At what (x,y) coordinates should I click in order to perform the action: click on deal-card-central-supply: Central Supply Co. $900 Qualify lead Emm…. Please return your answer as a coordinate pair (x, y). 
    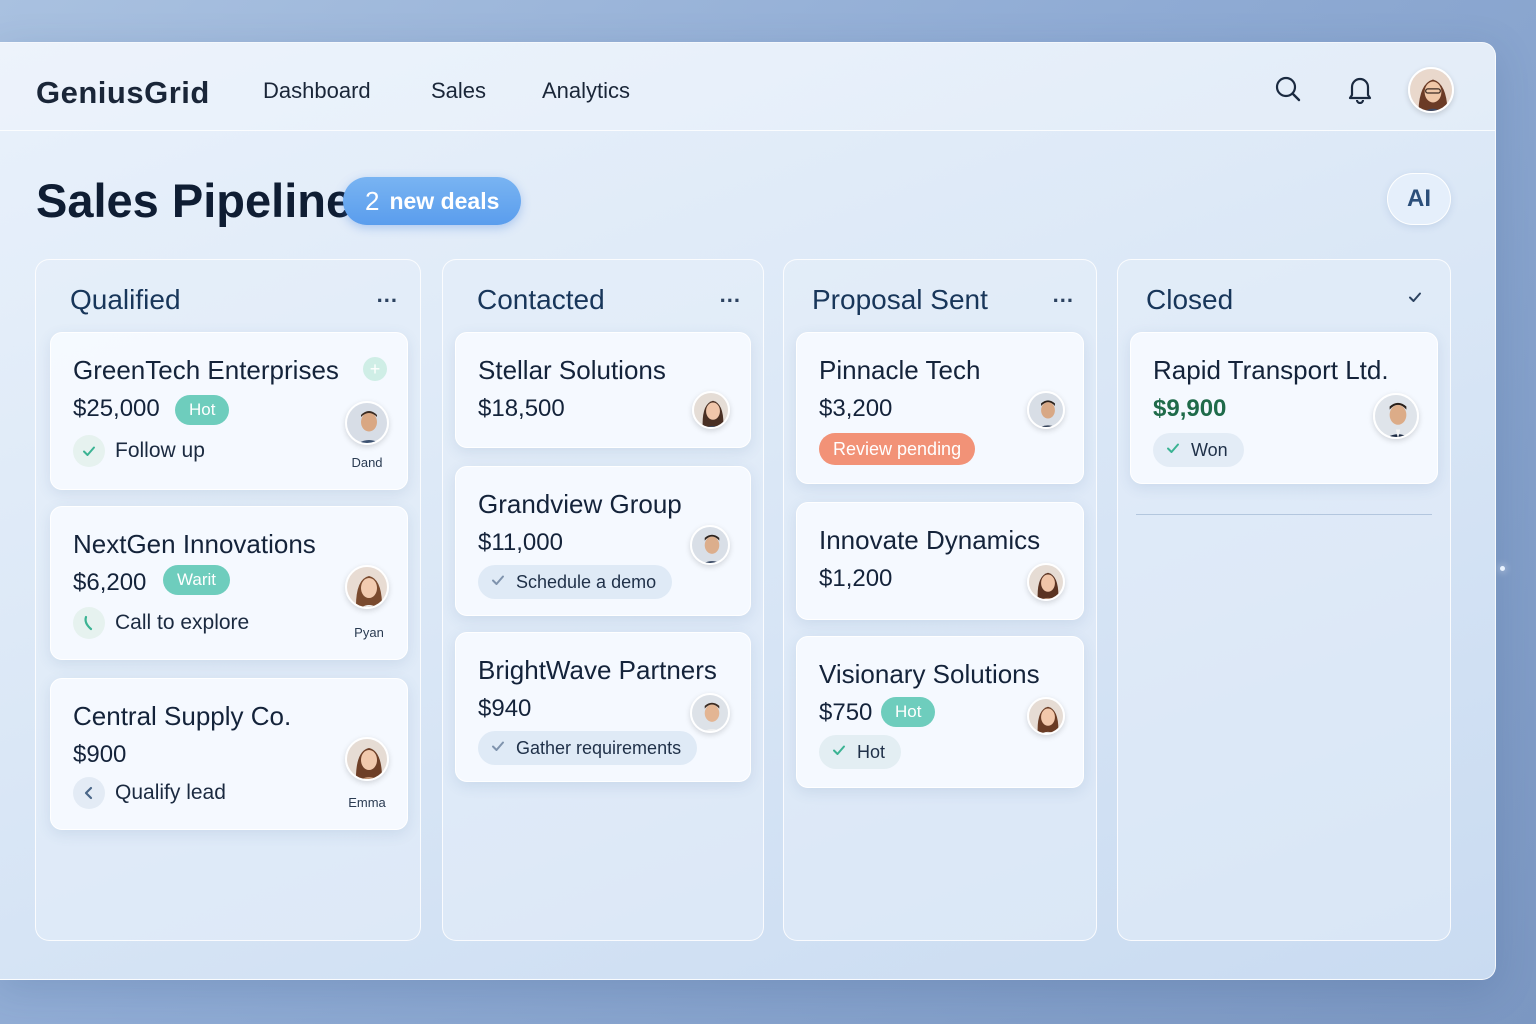
    Looking at the image, I should click on (229, 754).